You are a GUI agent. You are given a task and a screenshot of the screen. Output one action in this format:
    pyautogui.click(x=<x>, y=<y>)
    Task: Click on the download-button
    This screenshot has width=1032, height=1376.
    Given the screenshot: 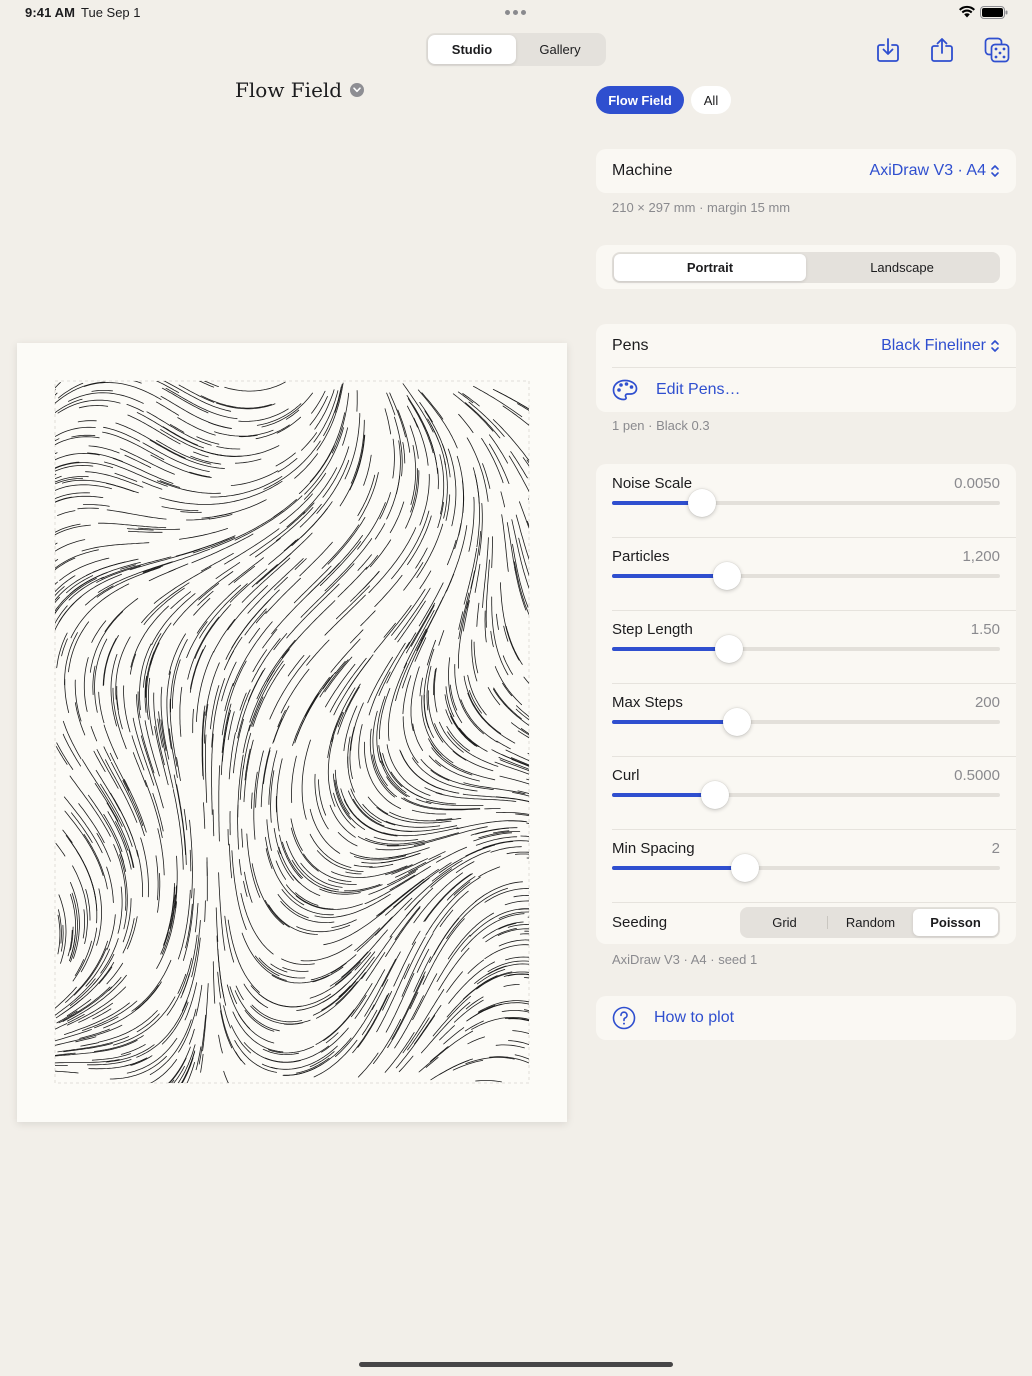 What is the action you would take?
    pyautogui.click(x=888, y=50)
    